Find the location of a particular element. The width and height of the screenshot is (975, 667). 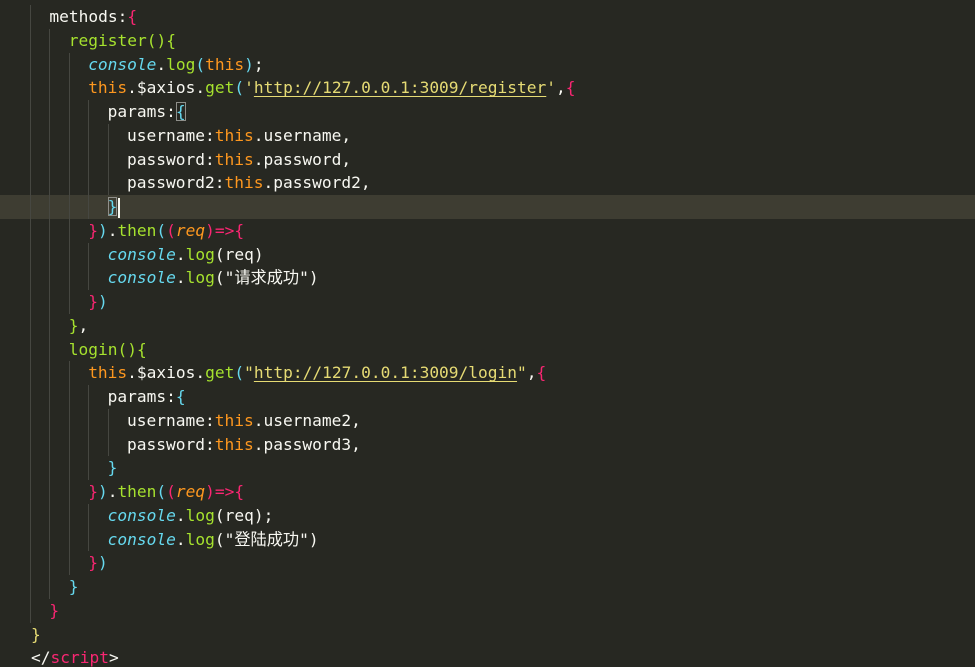

code-line: methods:{ is located at coordinates (487, 17).